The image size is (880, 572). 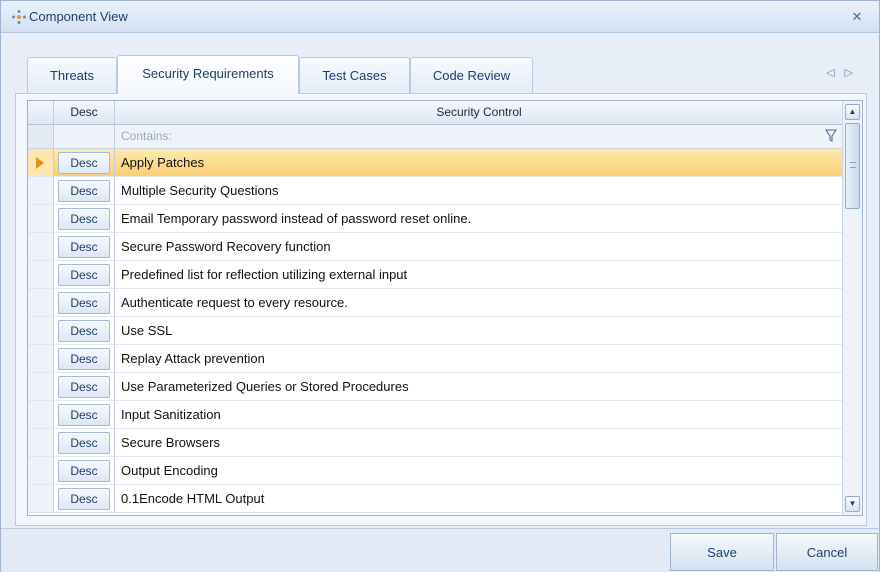 I want to click on scroll-down-button: ▼, so click(x=852, y=504).